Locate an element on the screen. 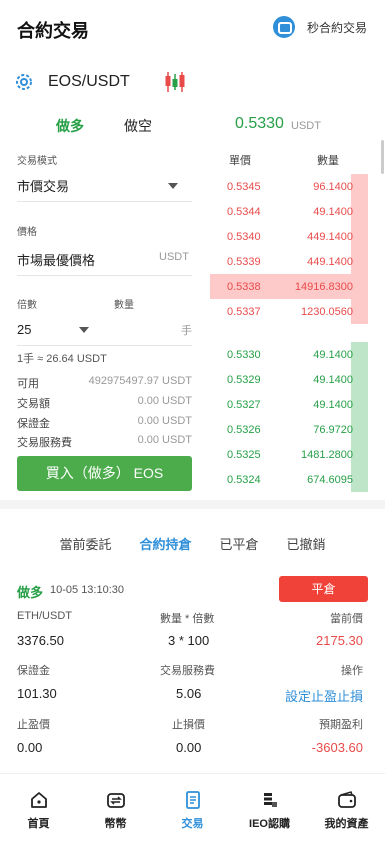 This screenshot has width=385, height=841. nav-trade: 交易 is located at coordinates (192, 807).